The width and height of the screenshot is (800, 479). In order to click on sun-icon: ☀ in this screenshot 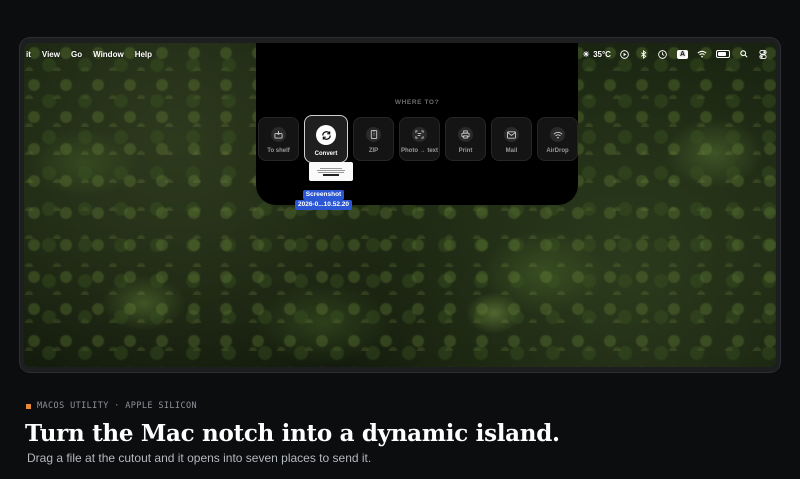, I will do `click(586, 54)`.